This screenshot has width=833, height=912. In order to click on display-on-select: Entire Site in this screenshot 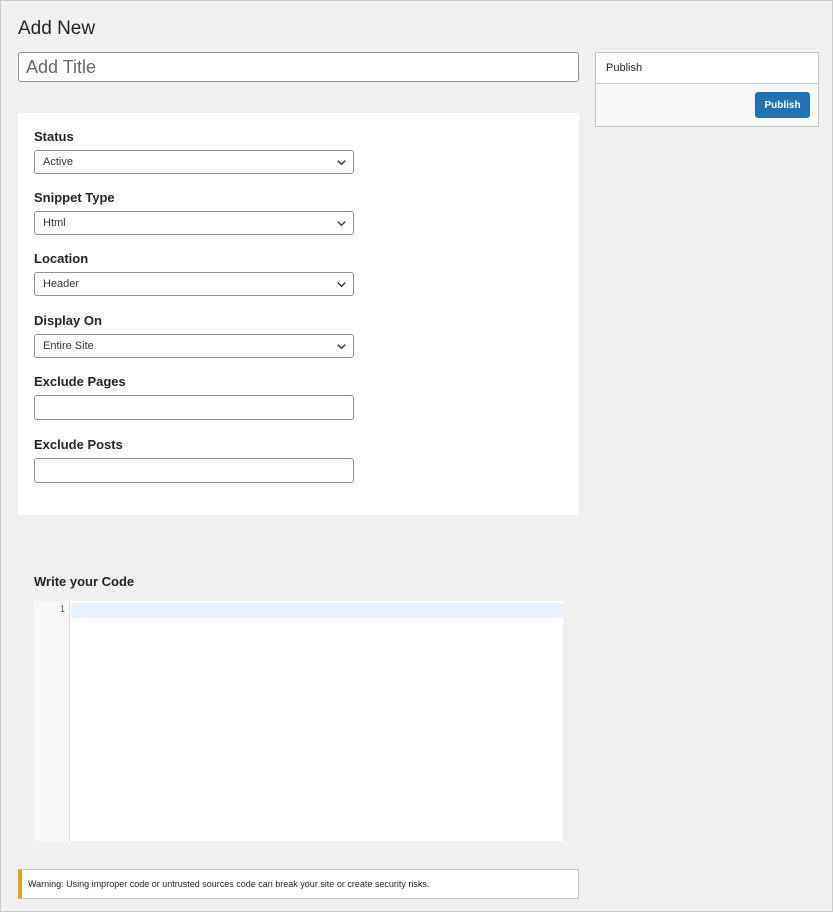, I will do `click(194, 346)`.